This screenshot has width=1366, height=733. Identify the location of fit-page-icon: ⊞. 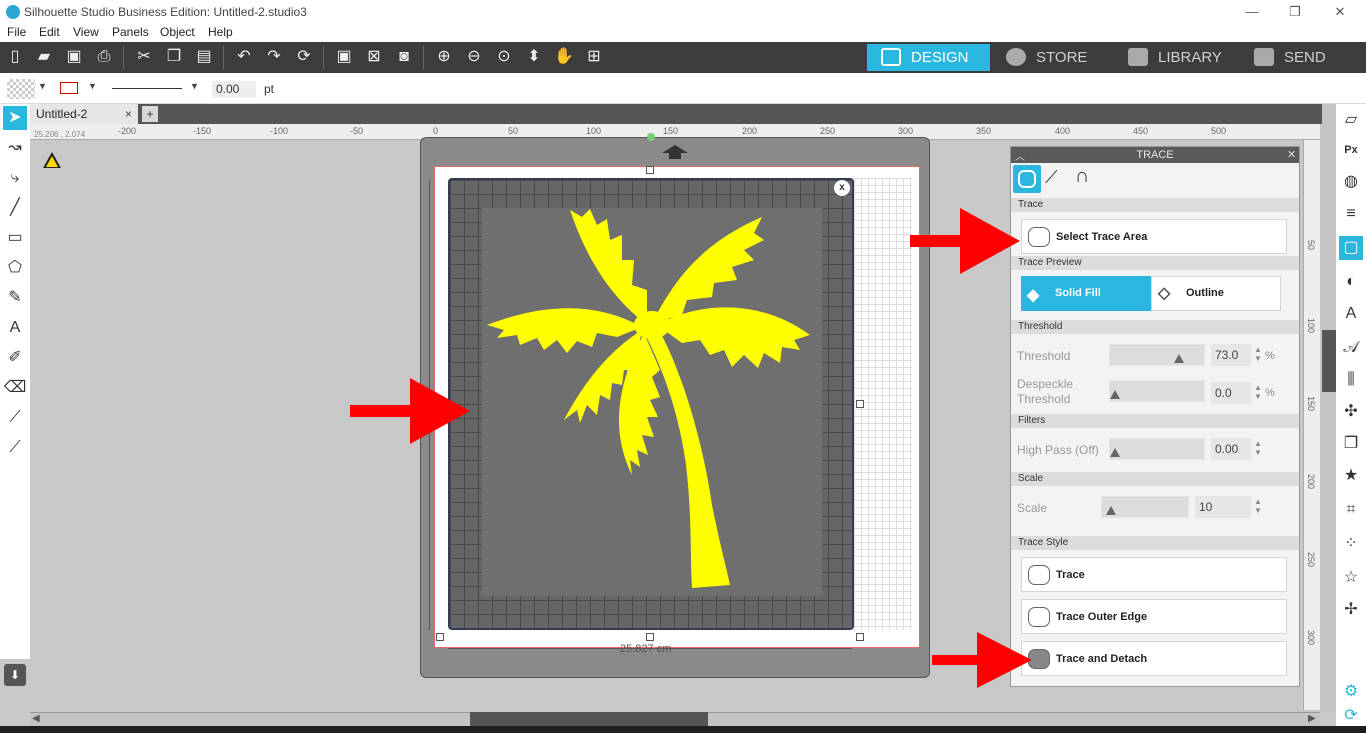
(594, 57).